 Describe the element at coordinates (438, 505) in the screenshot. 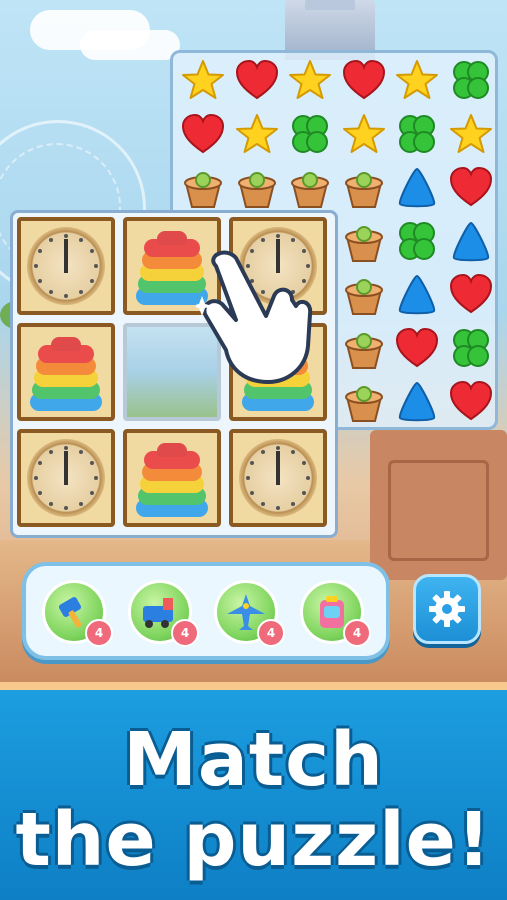

I see `brick-wall` at that location.